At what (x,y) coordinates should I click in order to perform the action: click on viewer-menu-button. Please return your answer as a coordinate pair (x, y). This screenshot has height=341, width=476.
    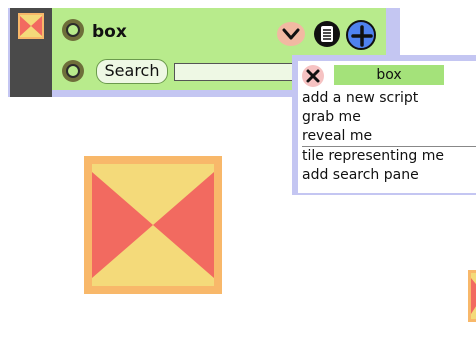
    Looking at the image, I should click on (291, 34).